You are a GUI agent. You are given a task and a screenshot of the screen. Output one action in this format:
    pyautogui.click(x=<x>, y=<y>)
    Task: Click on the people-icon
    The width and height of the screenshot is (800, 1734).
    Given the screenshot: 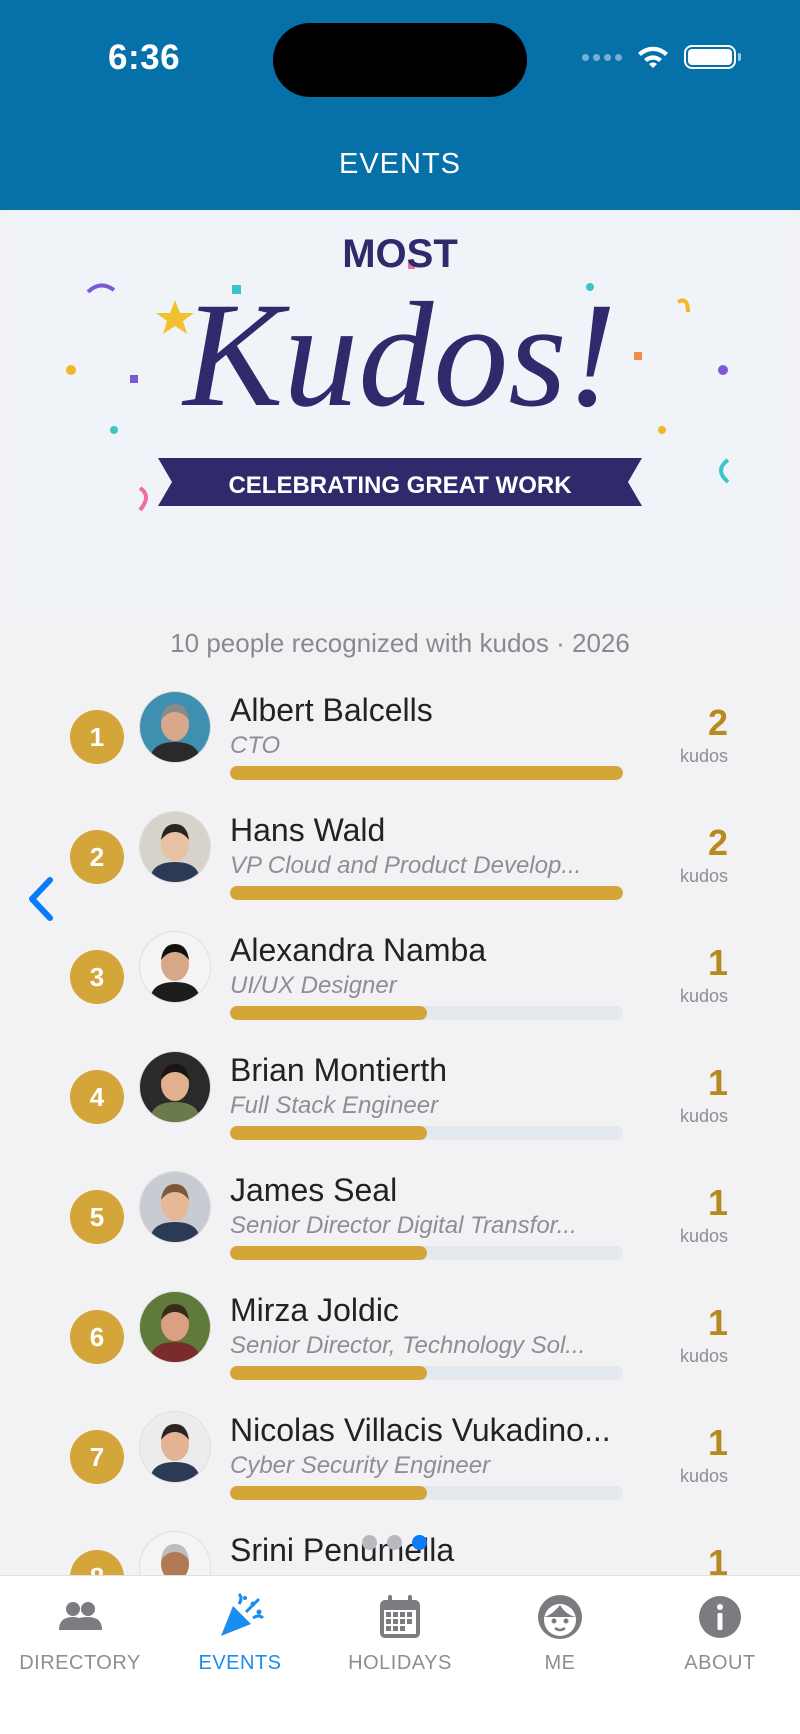 What is the action you would take?
    pyautogui.click(x=80, y=1616)
    